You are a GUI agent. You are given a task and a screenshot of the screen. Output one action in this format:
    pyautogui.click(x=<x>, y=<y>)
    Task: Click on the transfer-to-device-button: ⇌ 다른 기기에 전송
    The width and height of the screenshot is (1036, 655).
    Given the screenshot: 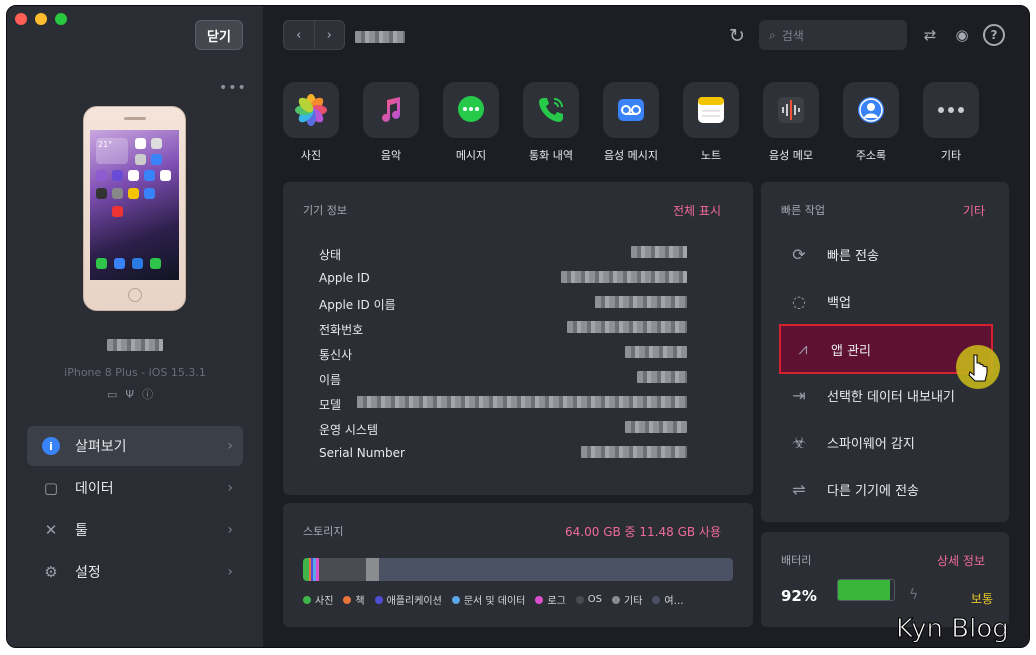 What is the action you would take?
    pyautogui.click(x=894, y=489)
    